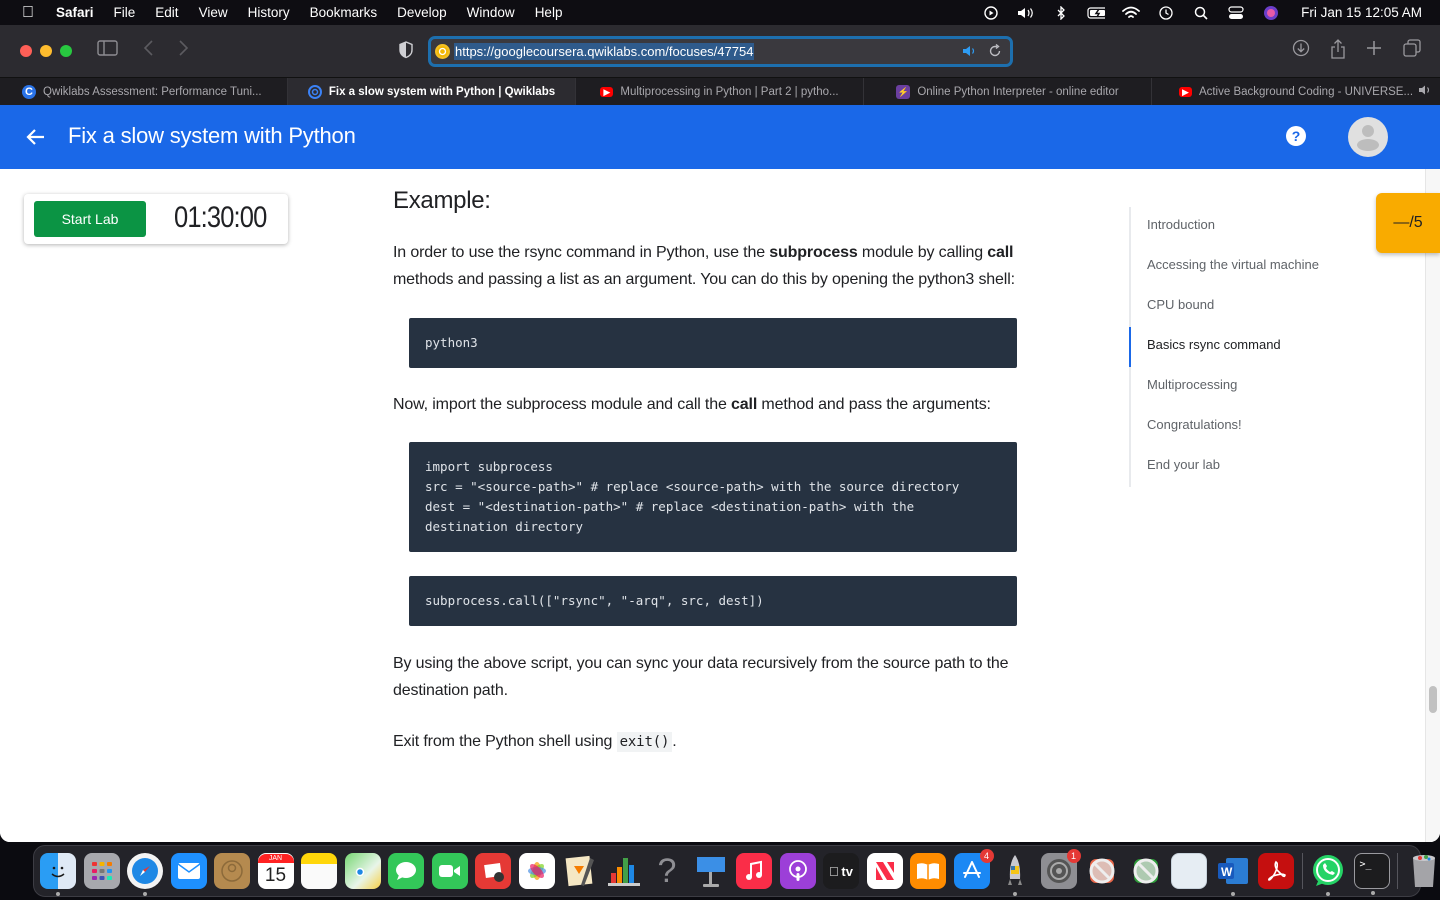 The width and height of the screenshot is (1440, 900). Describe the element at coordinates (1368, 137) in the screenshot. I see `avatar` at that location.